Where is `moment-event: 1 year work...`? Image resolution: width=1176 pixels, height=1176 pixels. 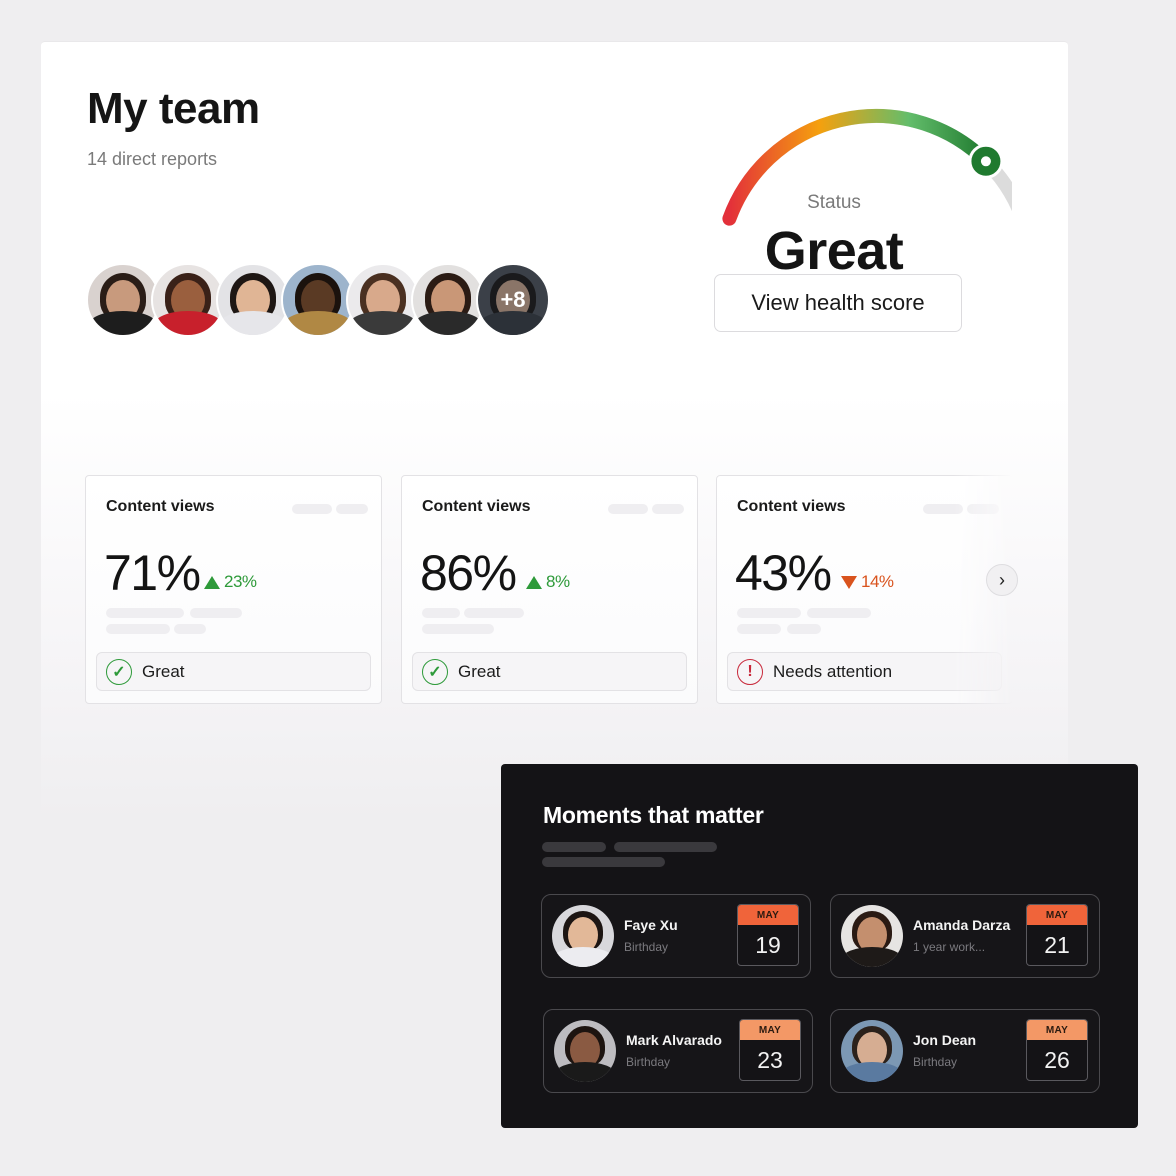
moment-event: 1 year work... is located at coordinates (949, 947).